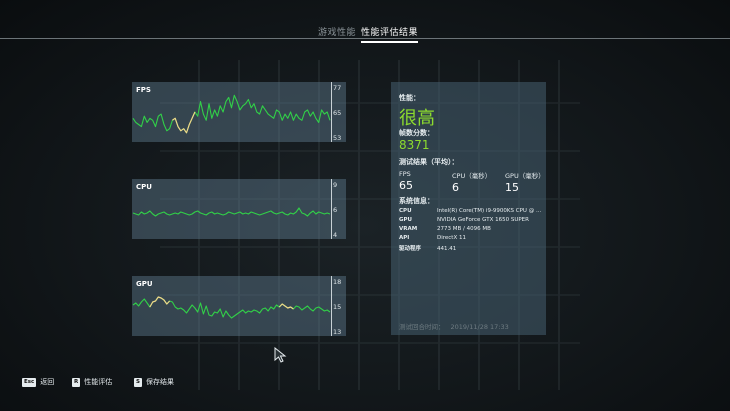  What do you see at coordinates (483, 220) in the screenshot?
I see `system-value: NVIDIA GeForce GTX 1650 SUPER` at bounding box center [483, 220].